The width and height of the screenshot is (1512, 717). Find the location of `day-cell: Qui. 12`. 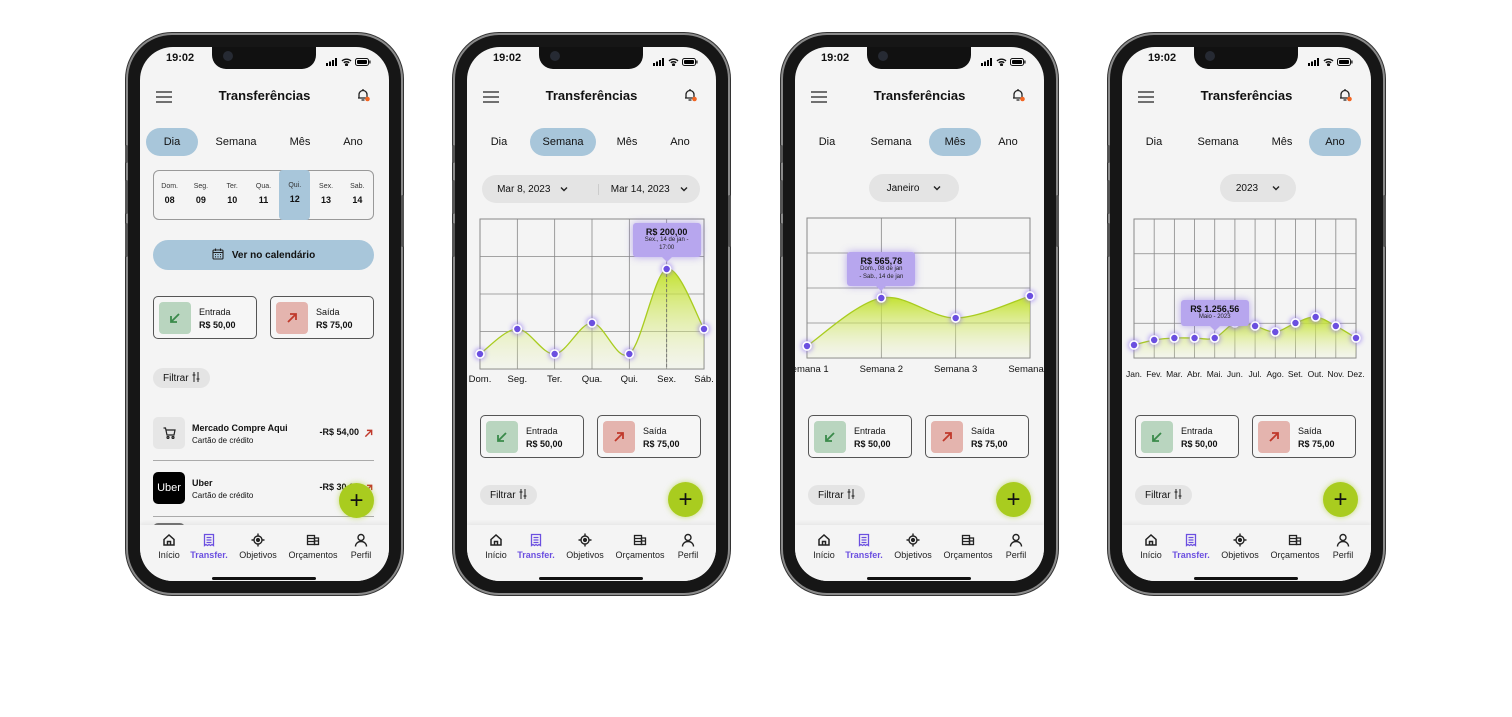

day-cell: Qui. 12 is located at coordinates (295, 195).